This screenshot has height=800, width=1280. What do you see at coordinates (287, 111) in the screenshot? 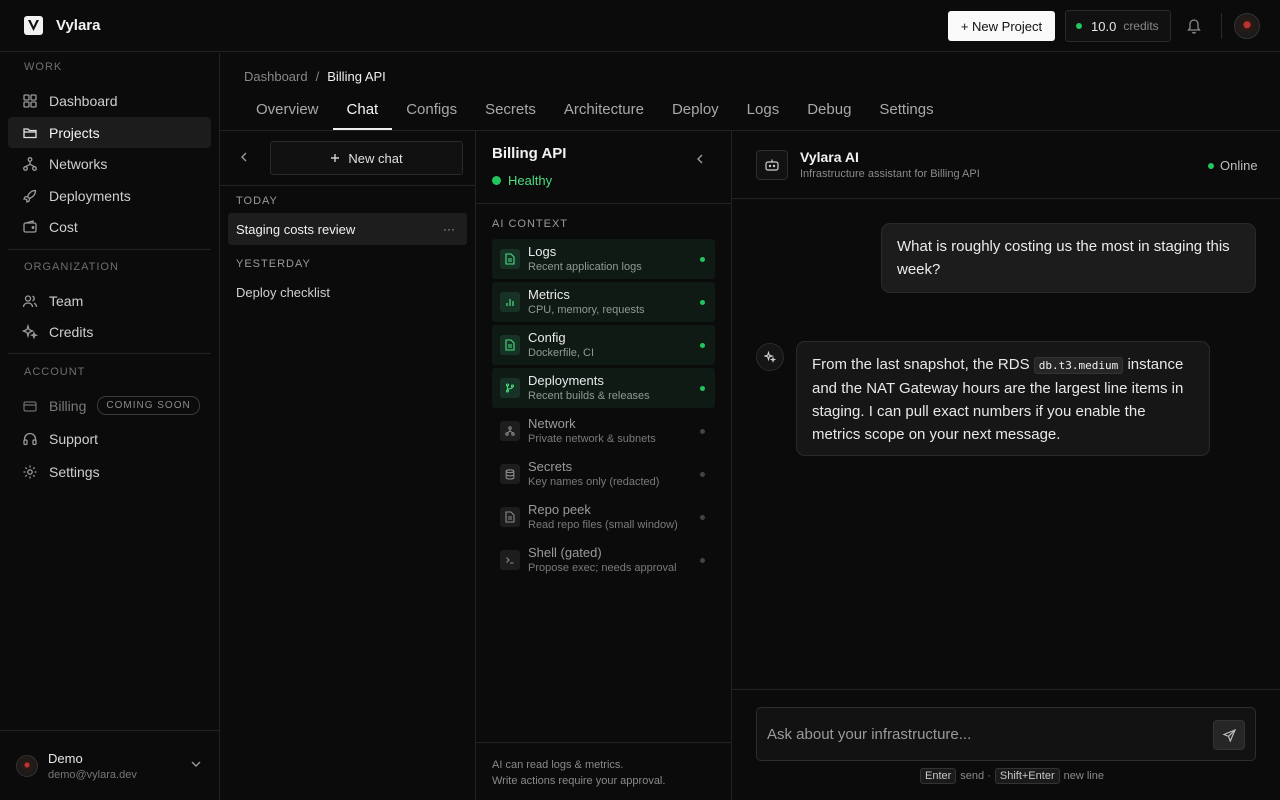
I see `tab-overview: Overview` at bounding box center [287, 111].